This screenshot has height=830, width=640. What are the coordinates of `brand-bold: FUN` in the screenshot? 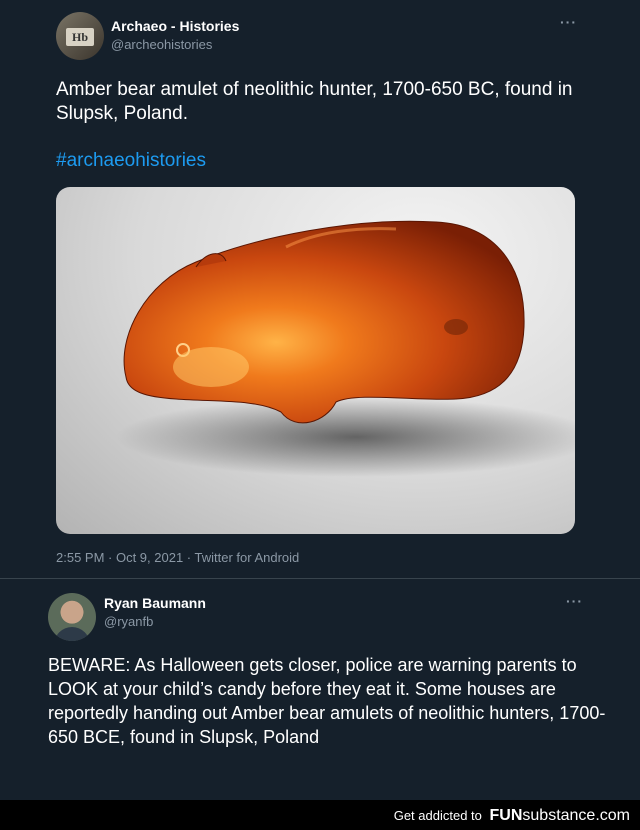 It's located at (506, 815).